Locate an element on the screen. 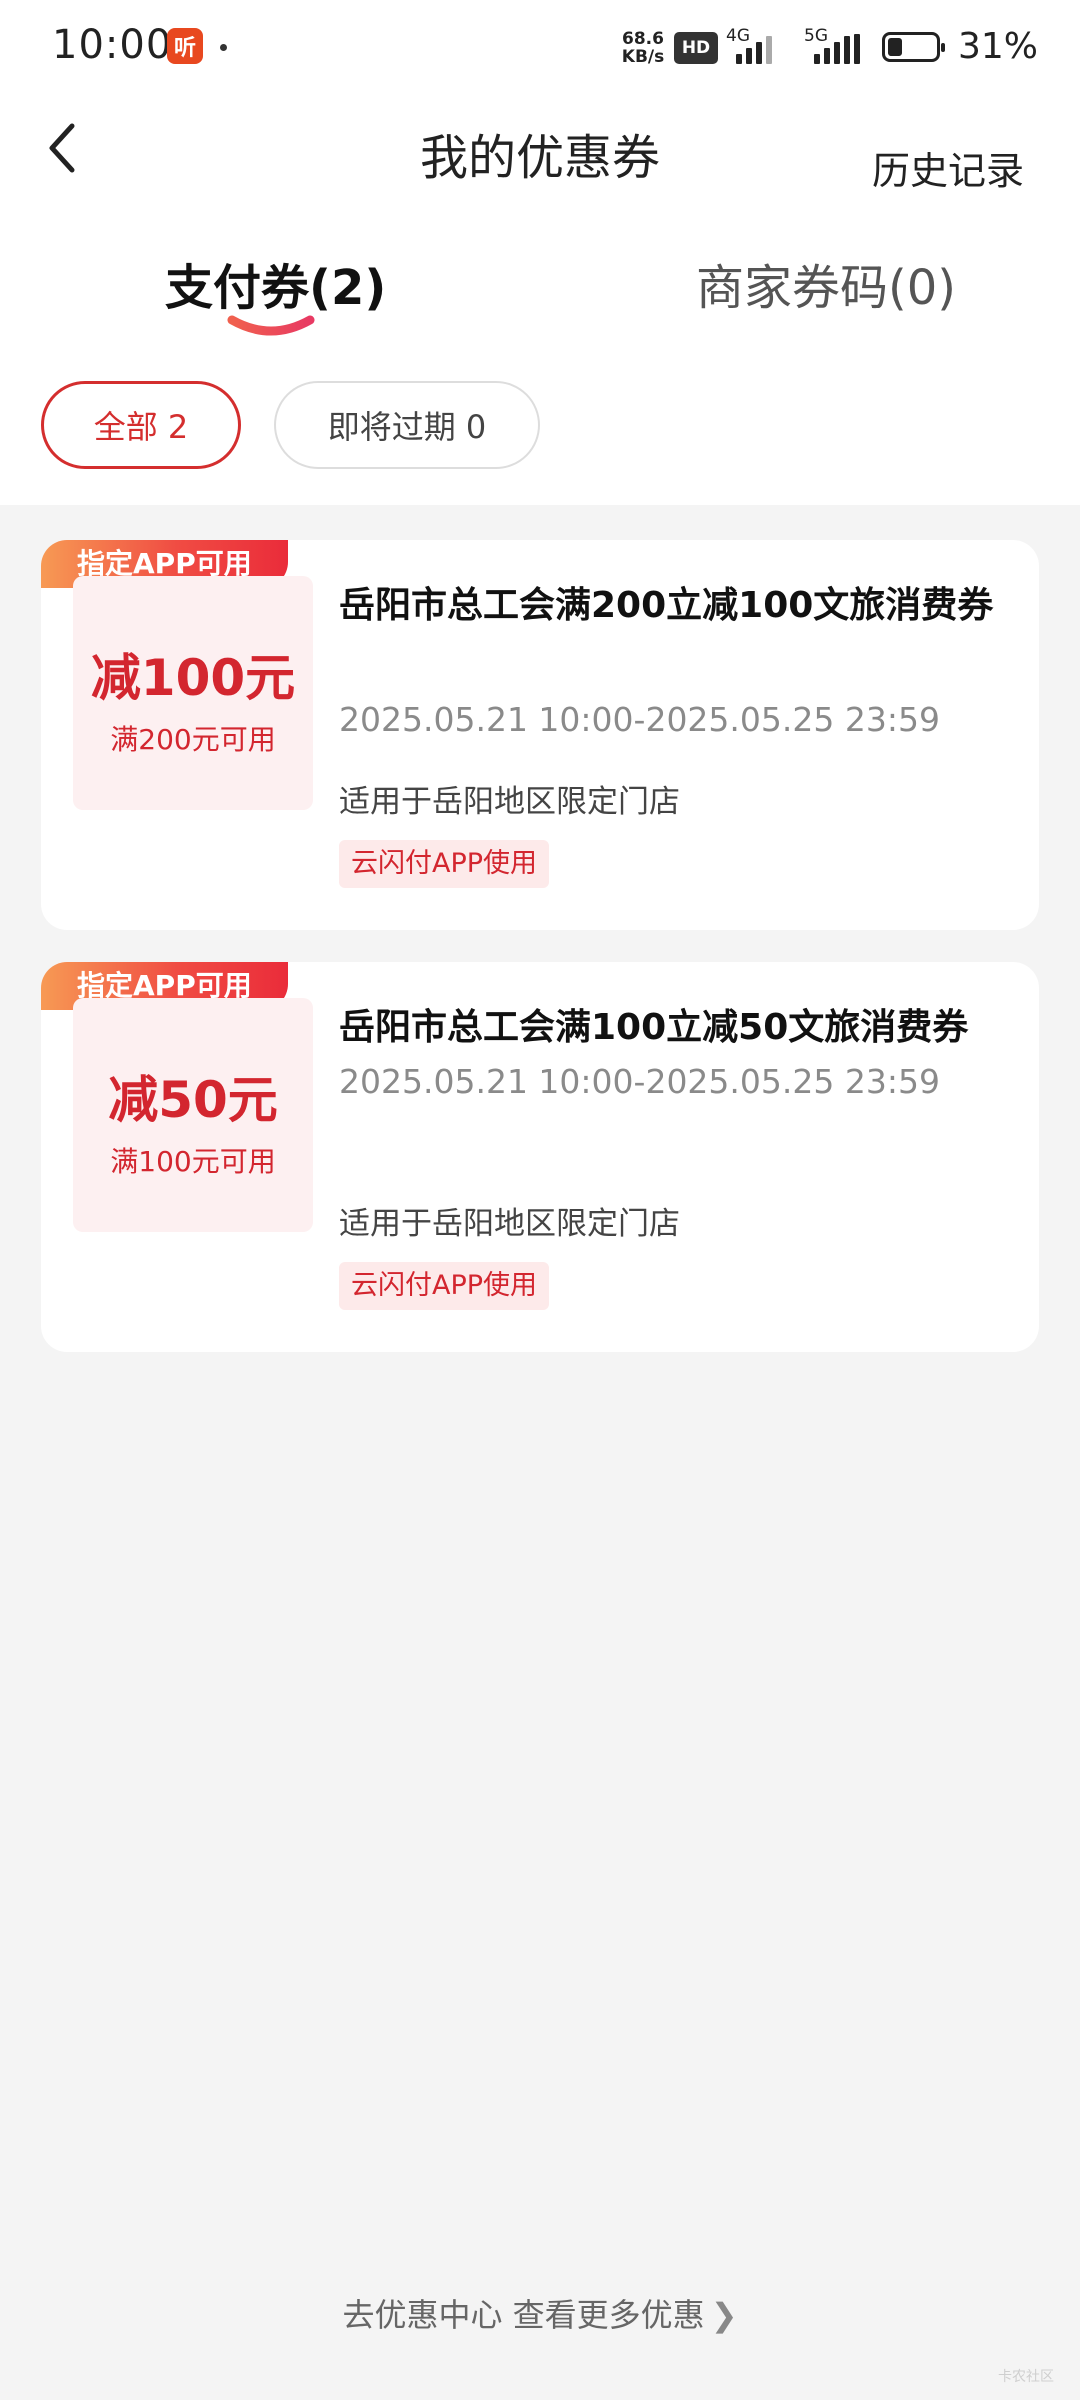 Image resolution: width=1080 pixels, height=2400 pixels. battery-percent: 31% is located at coordinates (998, 46).